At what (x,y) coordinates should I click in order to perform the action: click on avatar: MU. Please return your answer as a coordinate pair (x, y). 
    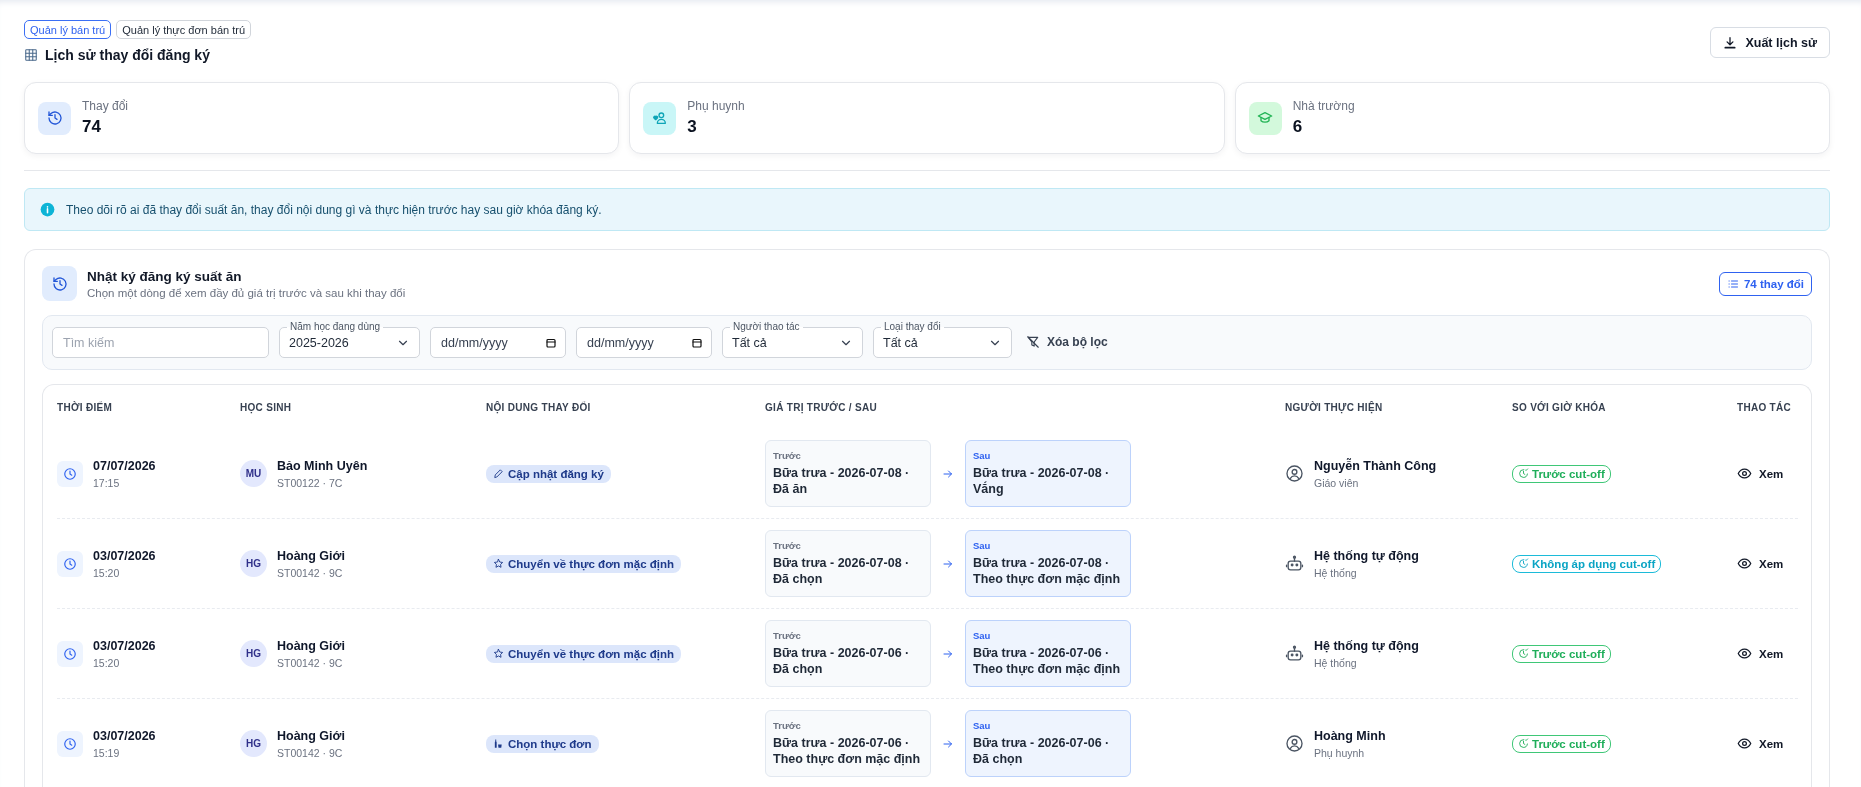
    Looking at the image, I should click on (253, 473).